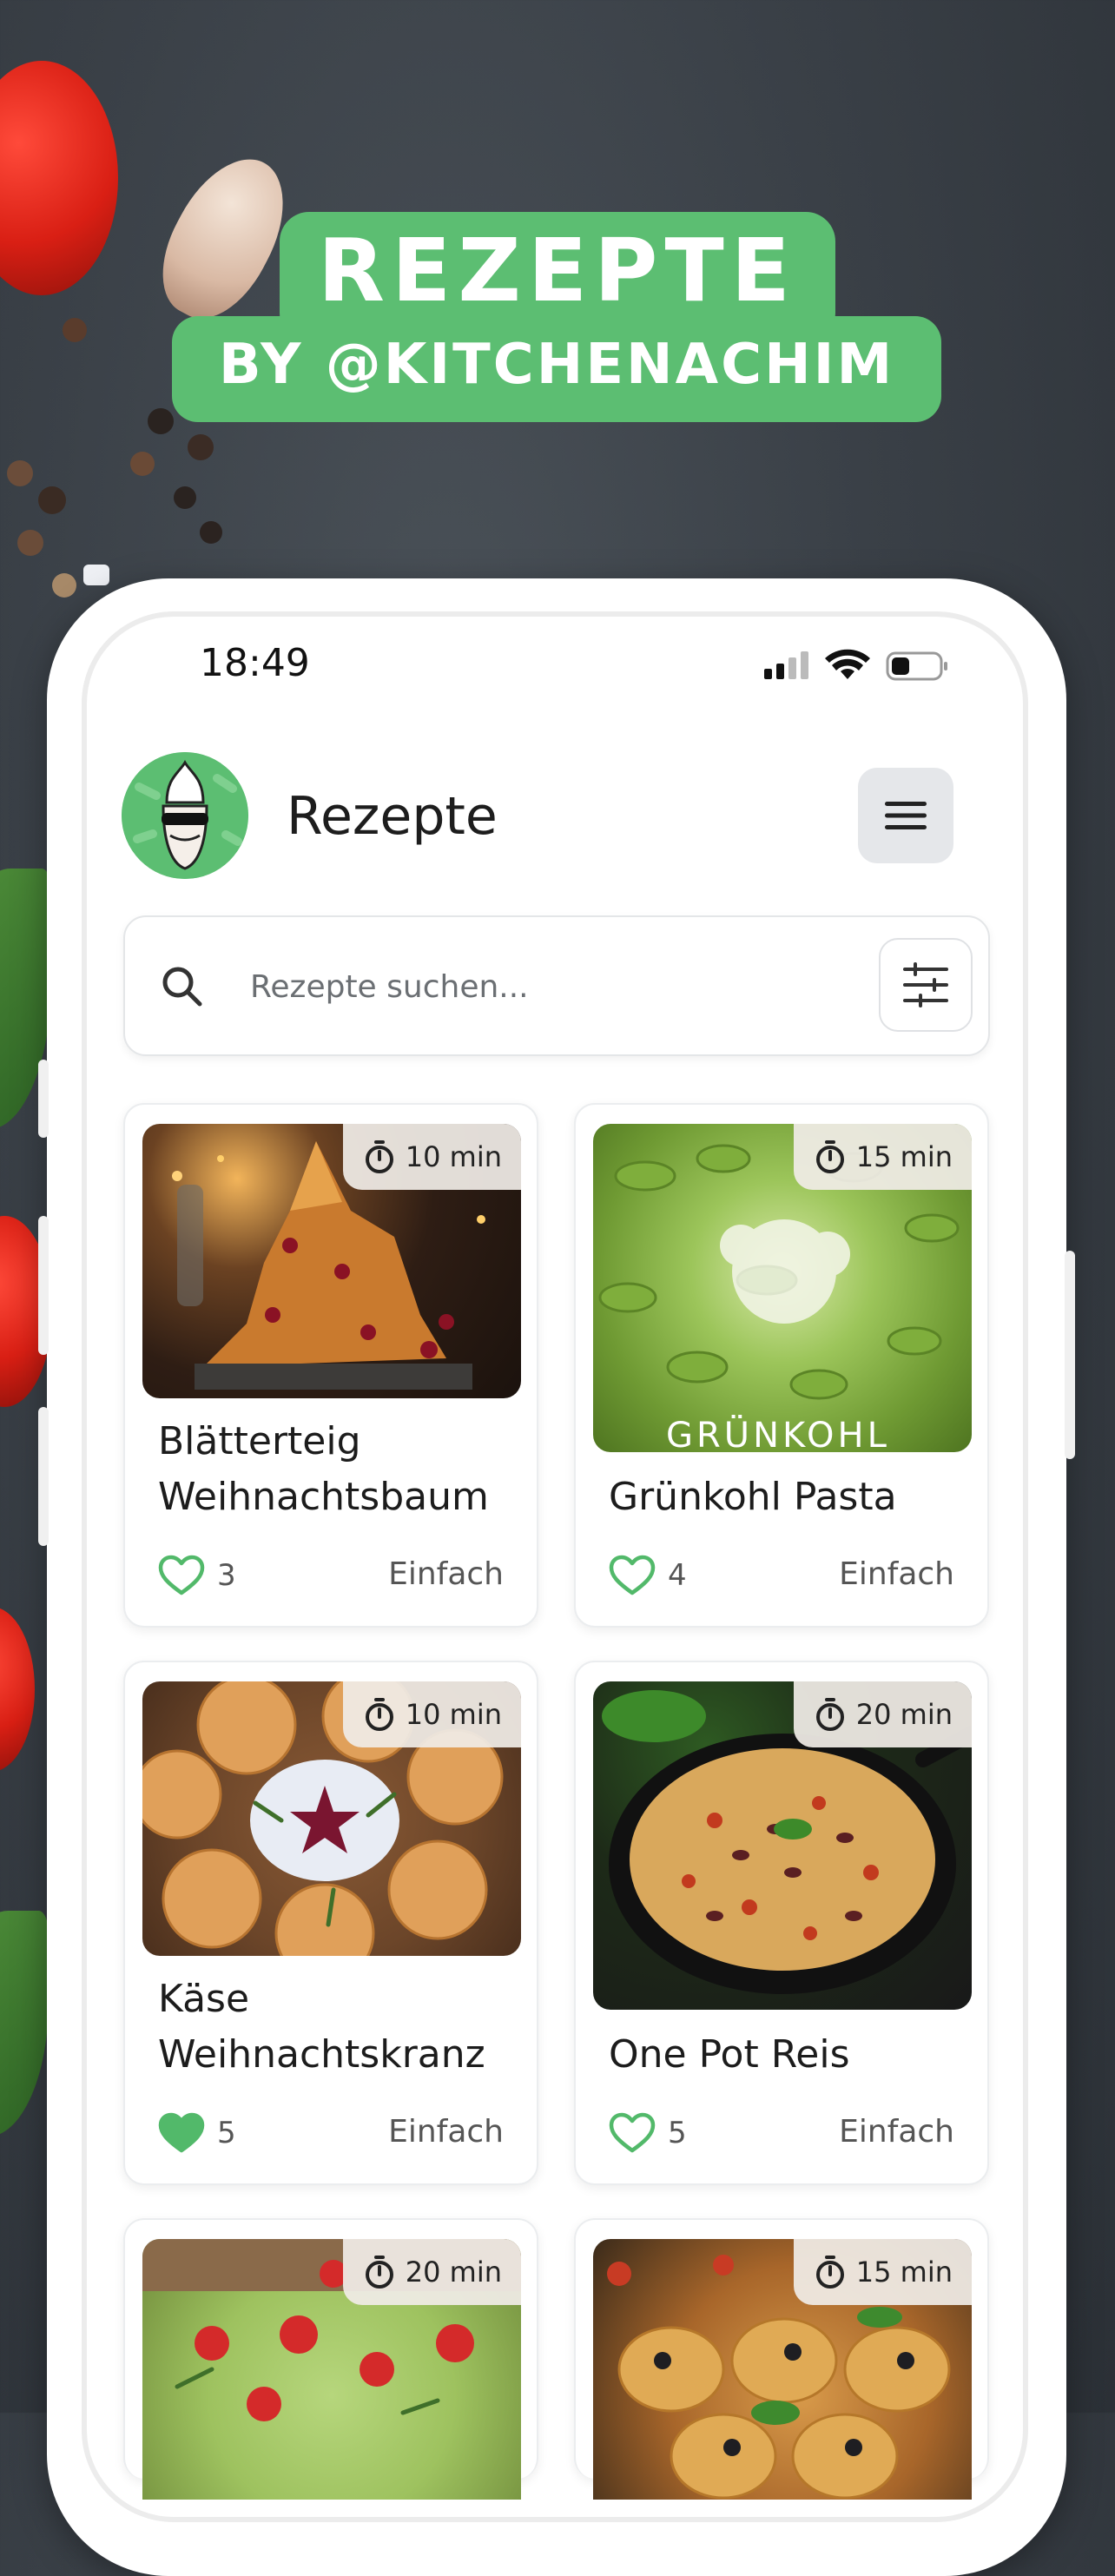 This screenshot has width=1115, height=2576. Describe the element at coordinates (321, 2027) in the screenshot. I see `recipe-title: Käse Weihnachtskranz` at that location.